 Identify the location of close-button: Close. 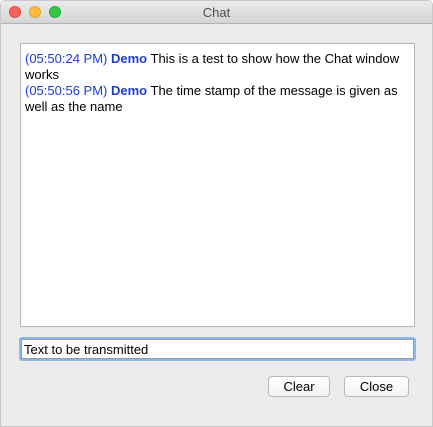
(376, 386).